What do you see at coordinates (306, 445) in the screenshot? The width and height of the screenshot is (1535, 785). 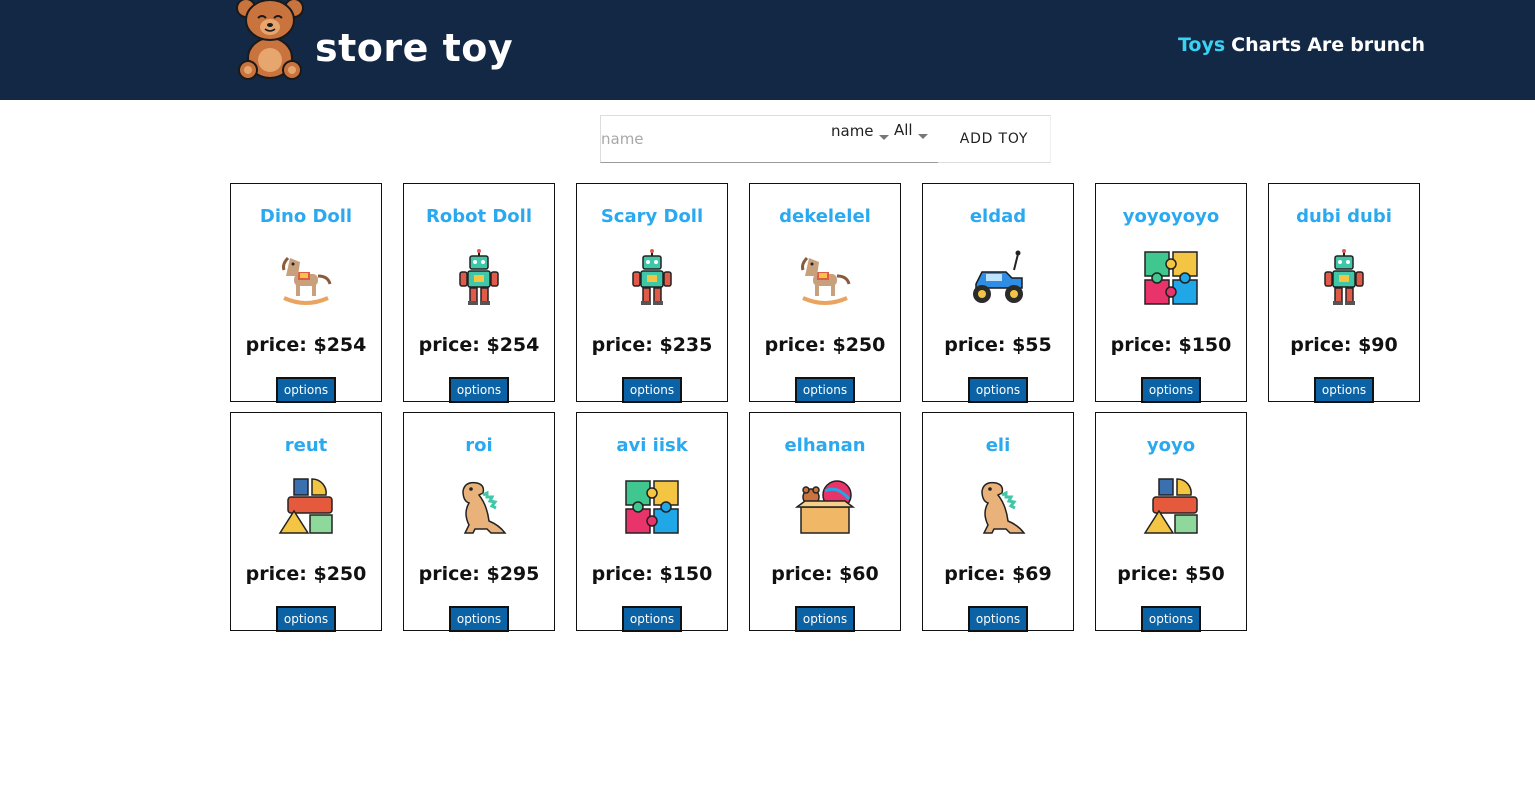 I see `toy-name: reut` at bounding box center [306, 445].